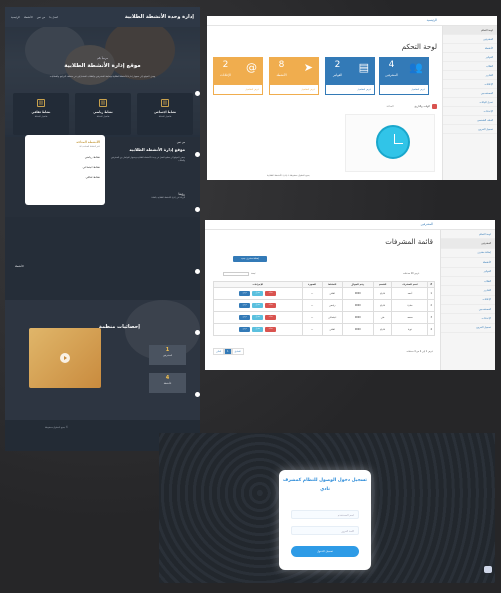  What do you see at coordinates (382, 329) in the screenshot?
I see `table-cell: اداري` at bounding box center [382, 329].